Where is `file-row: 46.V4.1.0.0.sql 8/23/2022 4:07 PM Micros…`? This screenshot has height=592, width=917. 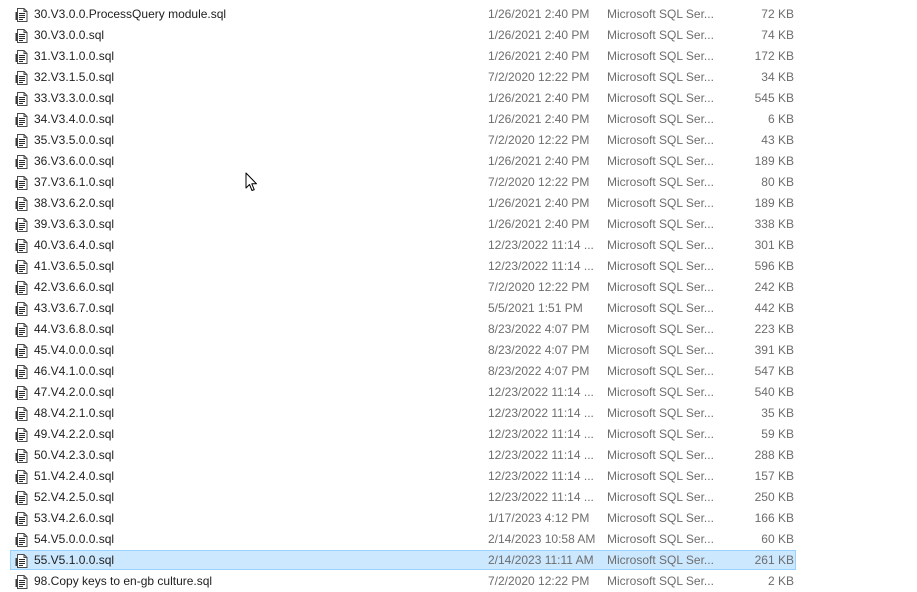 file-row: 46.V4.1.0.0.sql 8/23/2022 4:07 PM Micros… is located at coordinates (458, 371).